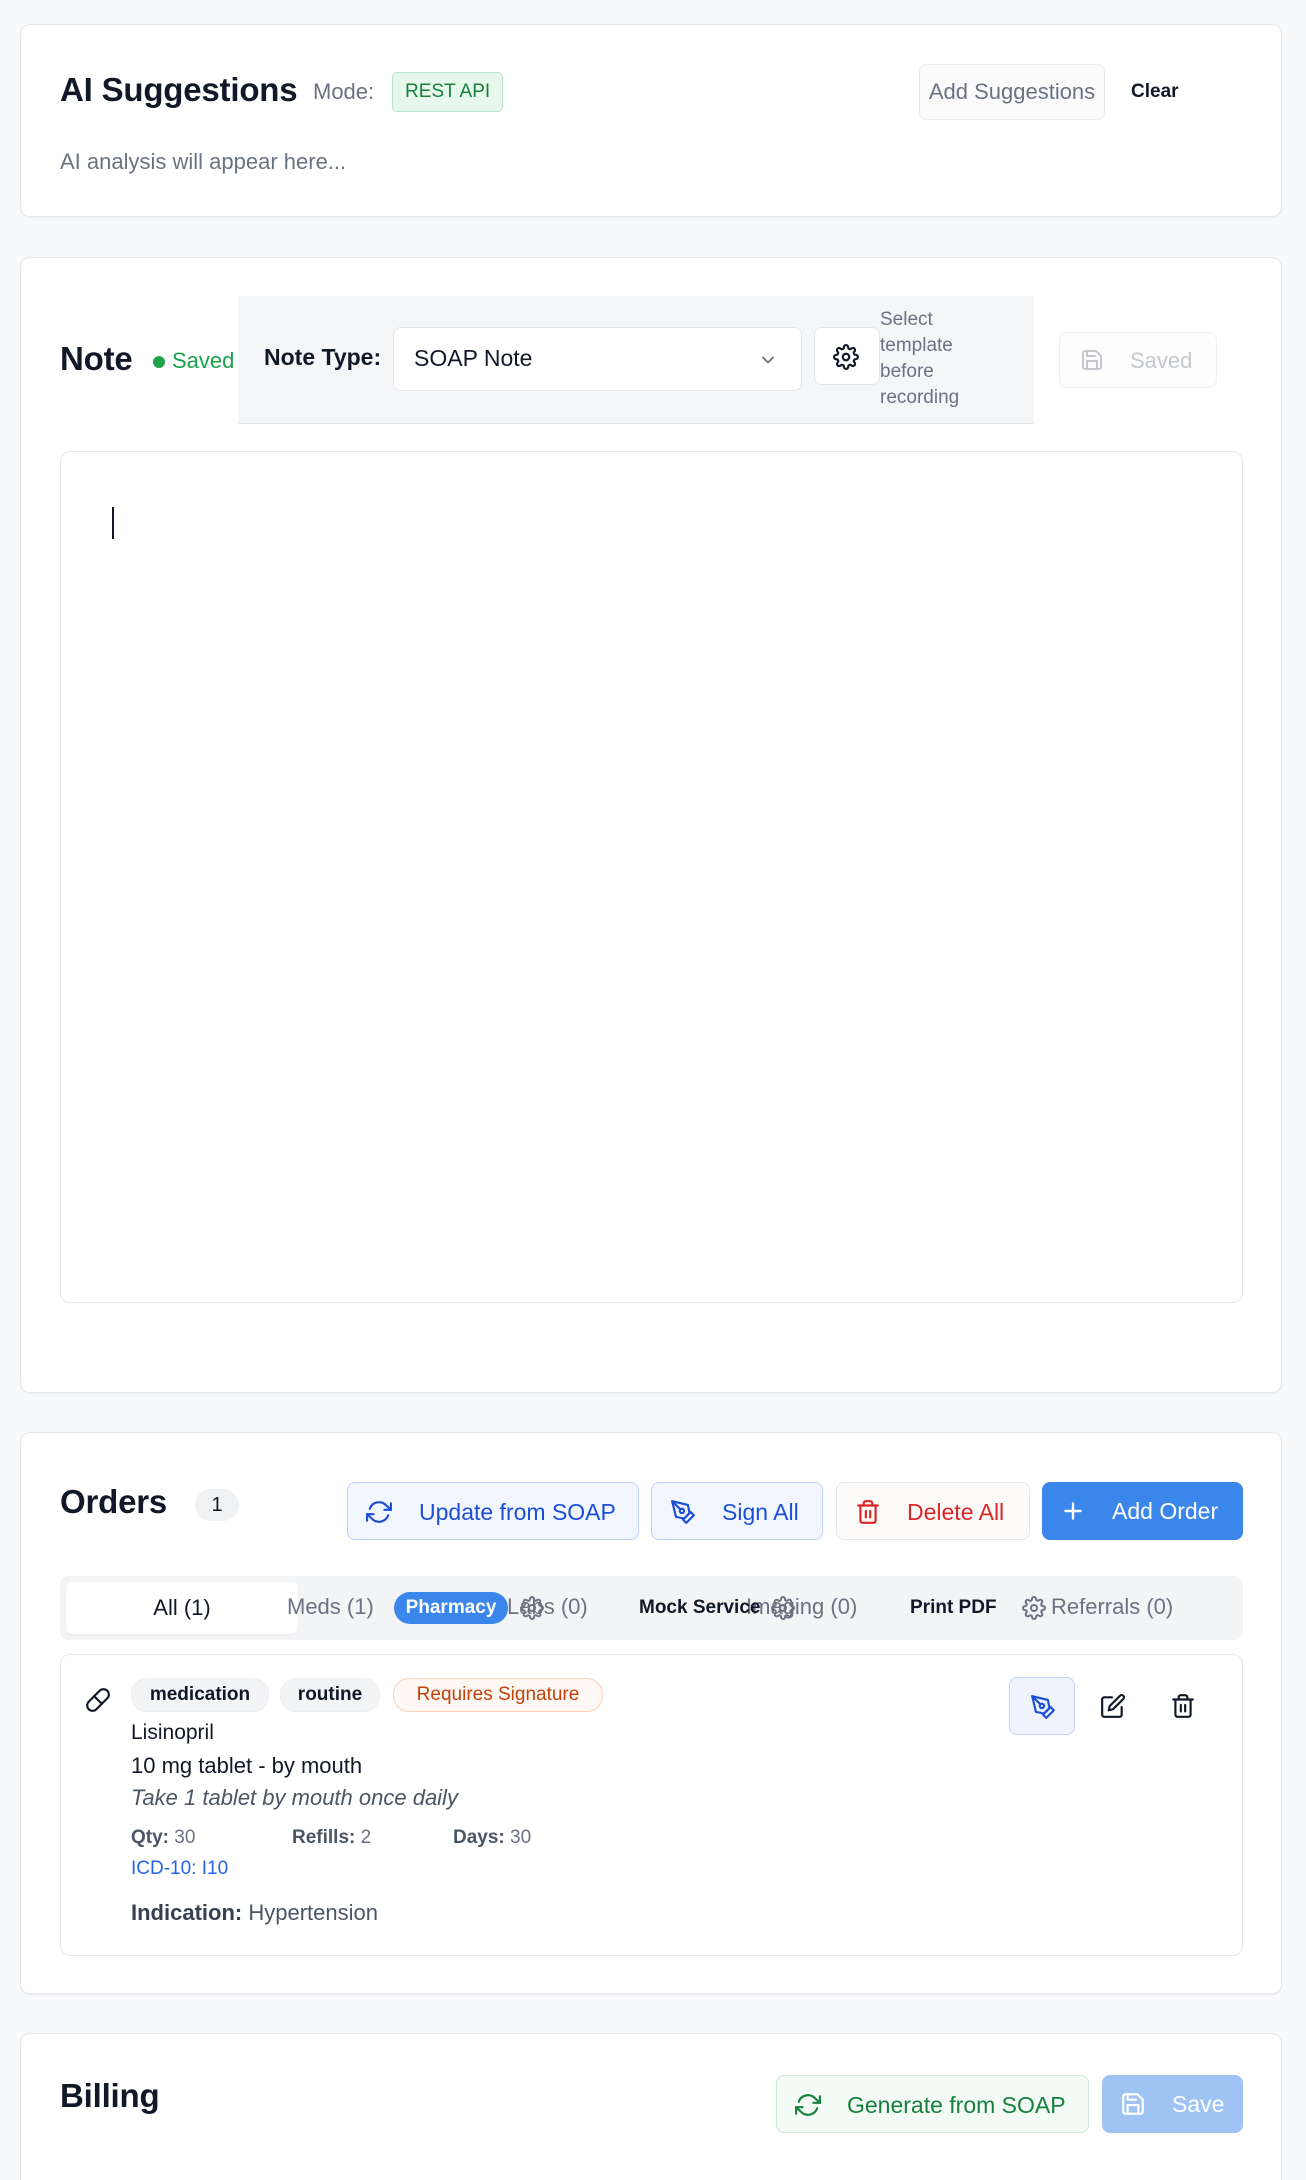  I want to click on template-settings-button, so click(847, 356).